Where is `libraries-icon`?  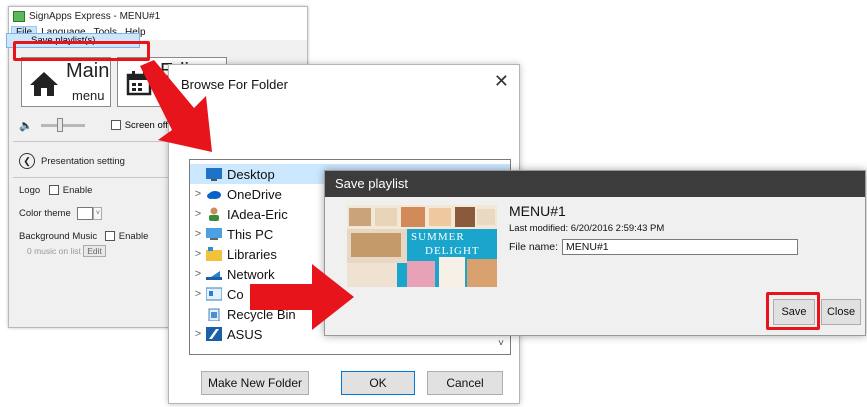
libraries-icon is located at coordinates (214, 254).